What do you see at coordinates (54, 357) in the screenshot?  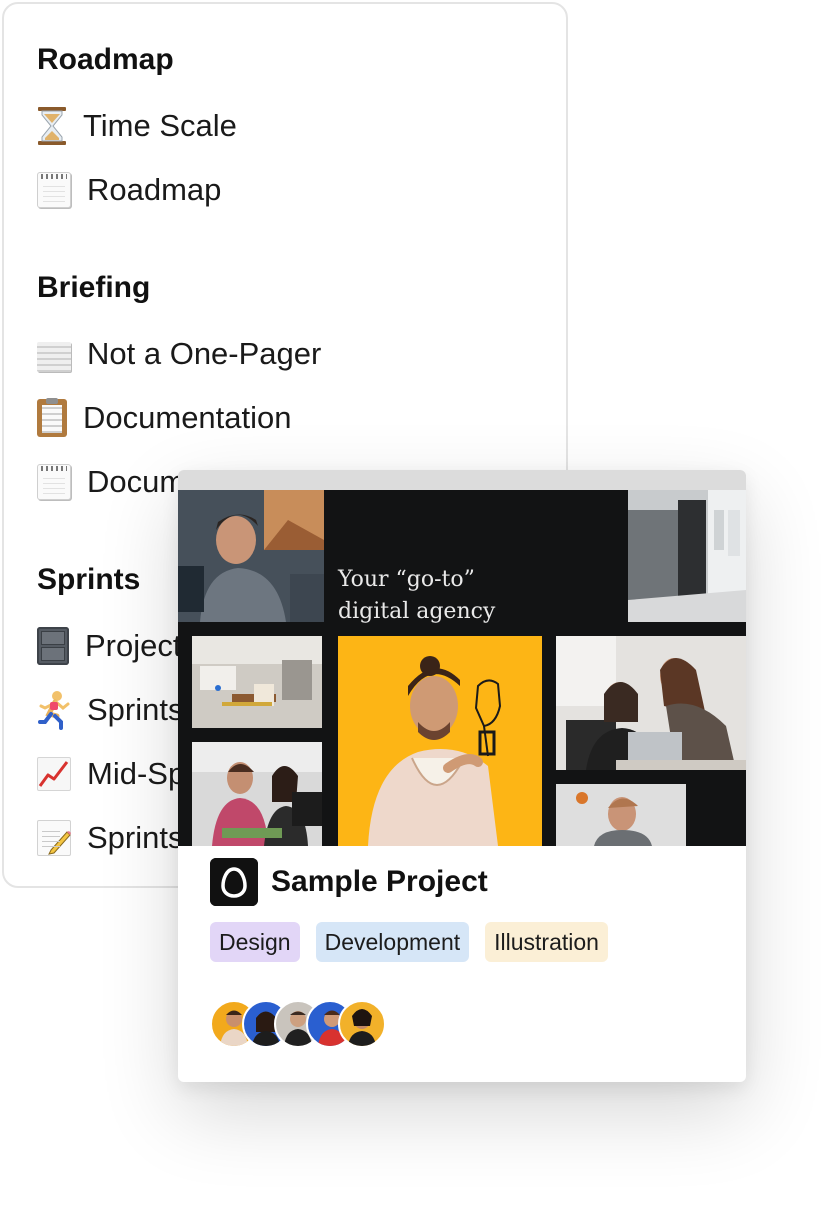 I see `page-icon` at bounding box center [54, 357].